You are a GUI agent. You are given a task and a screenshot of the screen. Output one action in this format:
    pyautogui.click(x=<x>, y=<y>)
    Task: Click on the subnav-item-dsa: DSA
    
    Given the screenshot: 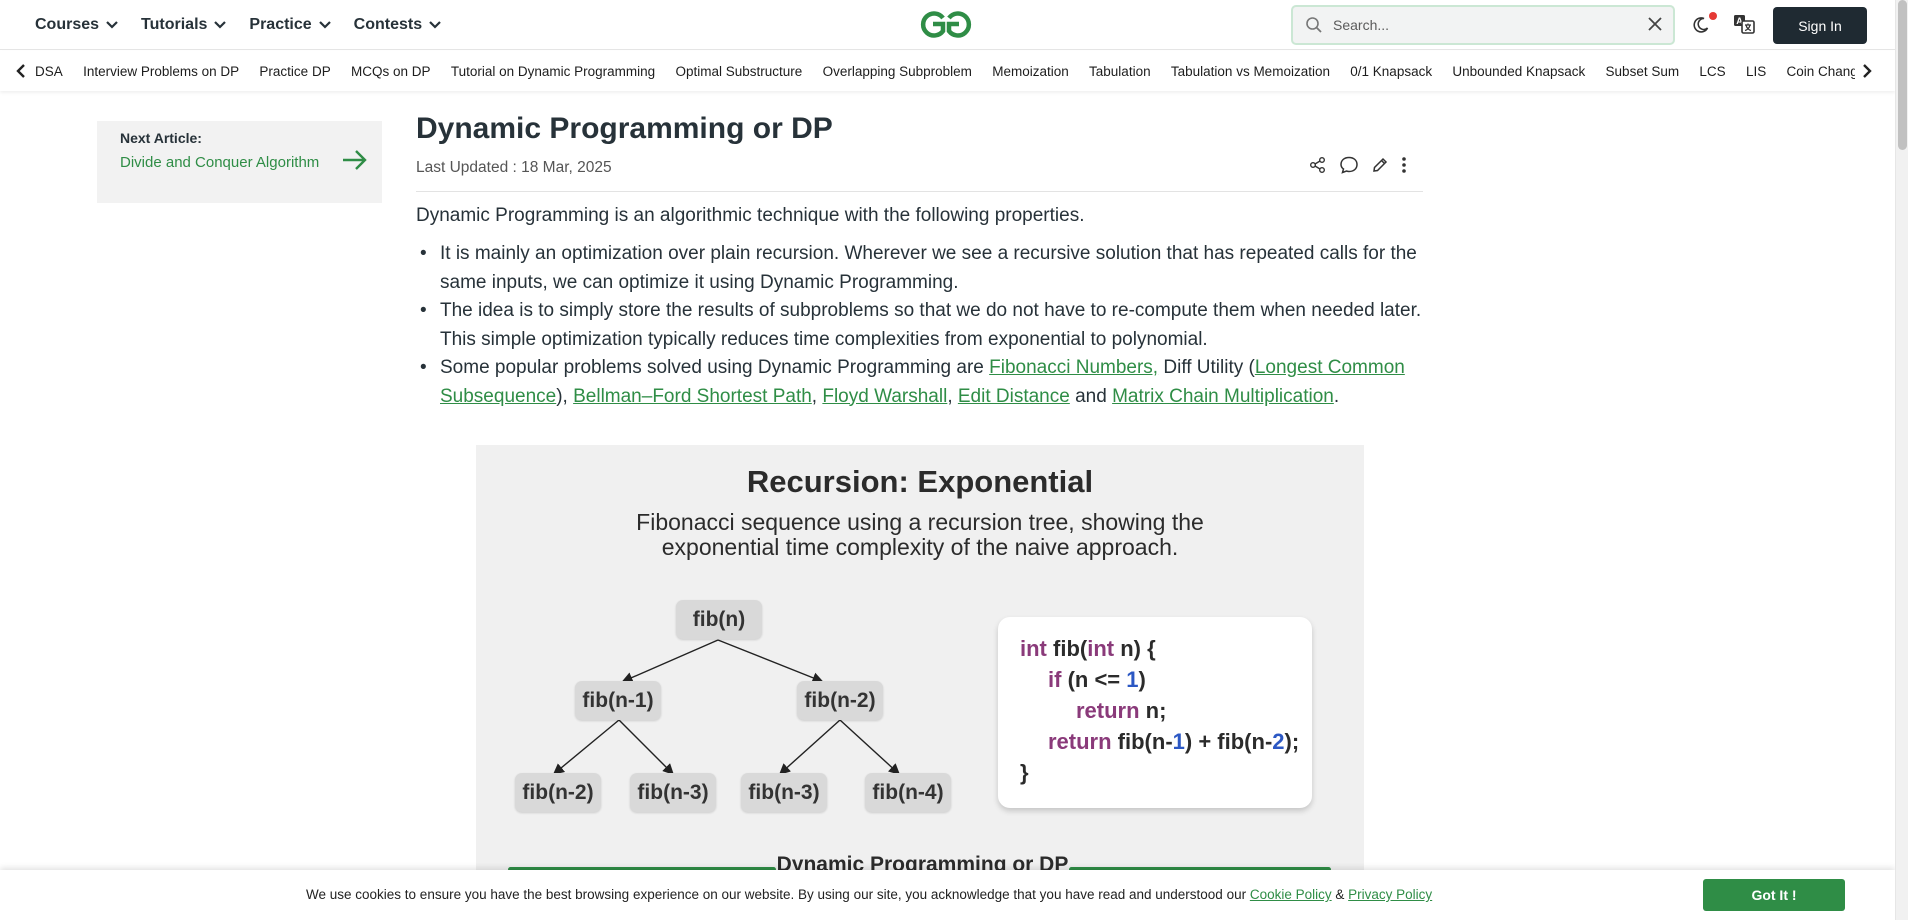 What is the action you would take?
    pyautogui.click(x=49, y=71)
    